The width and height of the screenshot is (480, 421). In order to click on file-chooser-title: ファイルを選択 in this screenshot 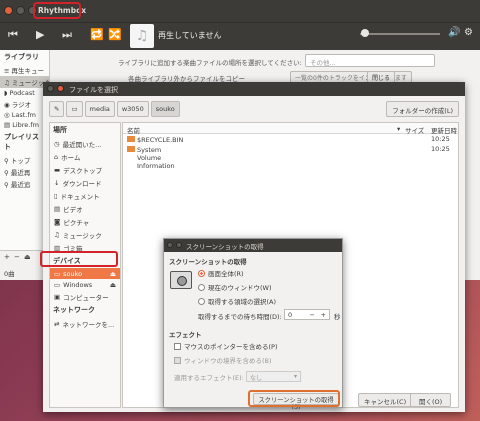, I will do `click(93, 90)`.